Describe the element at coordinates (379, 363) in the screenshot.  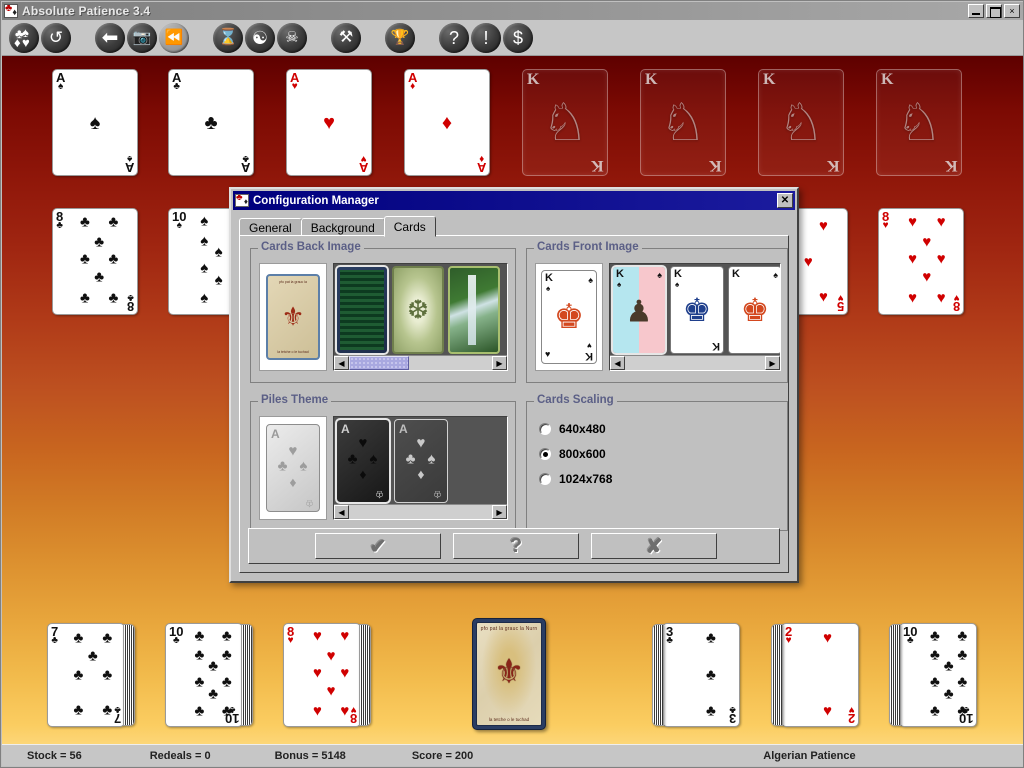
I see `scroll-thumb` at that location.